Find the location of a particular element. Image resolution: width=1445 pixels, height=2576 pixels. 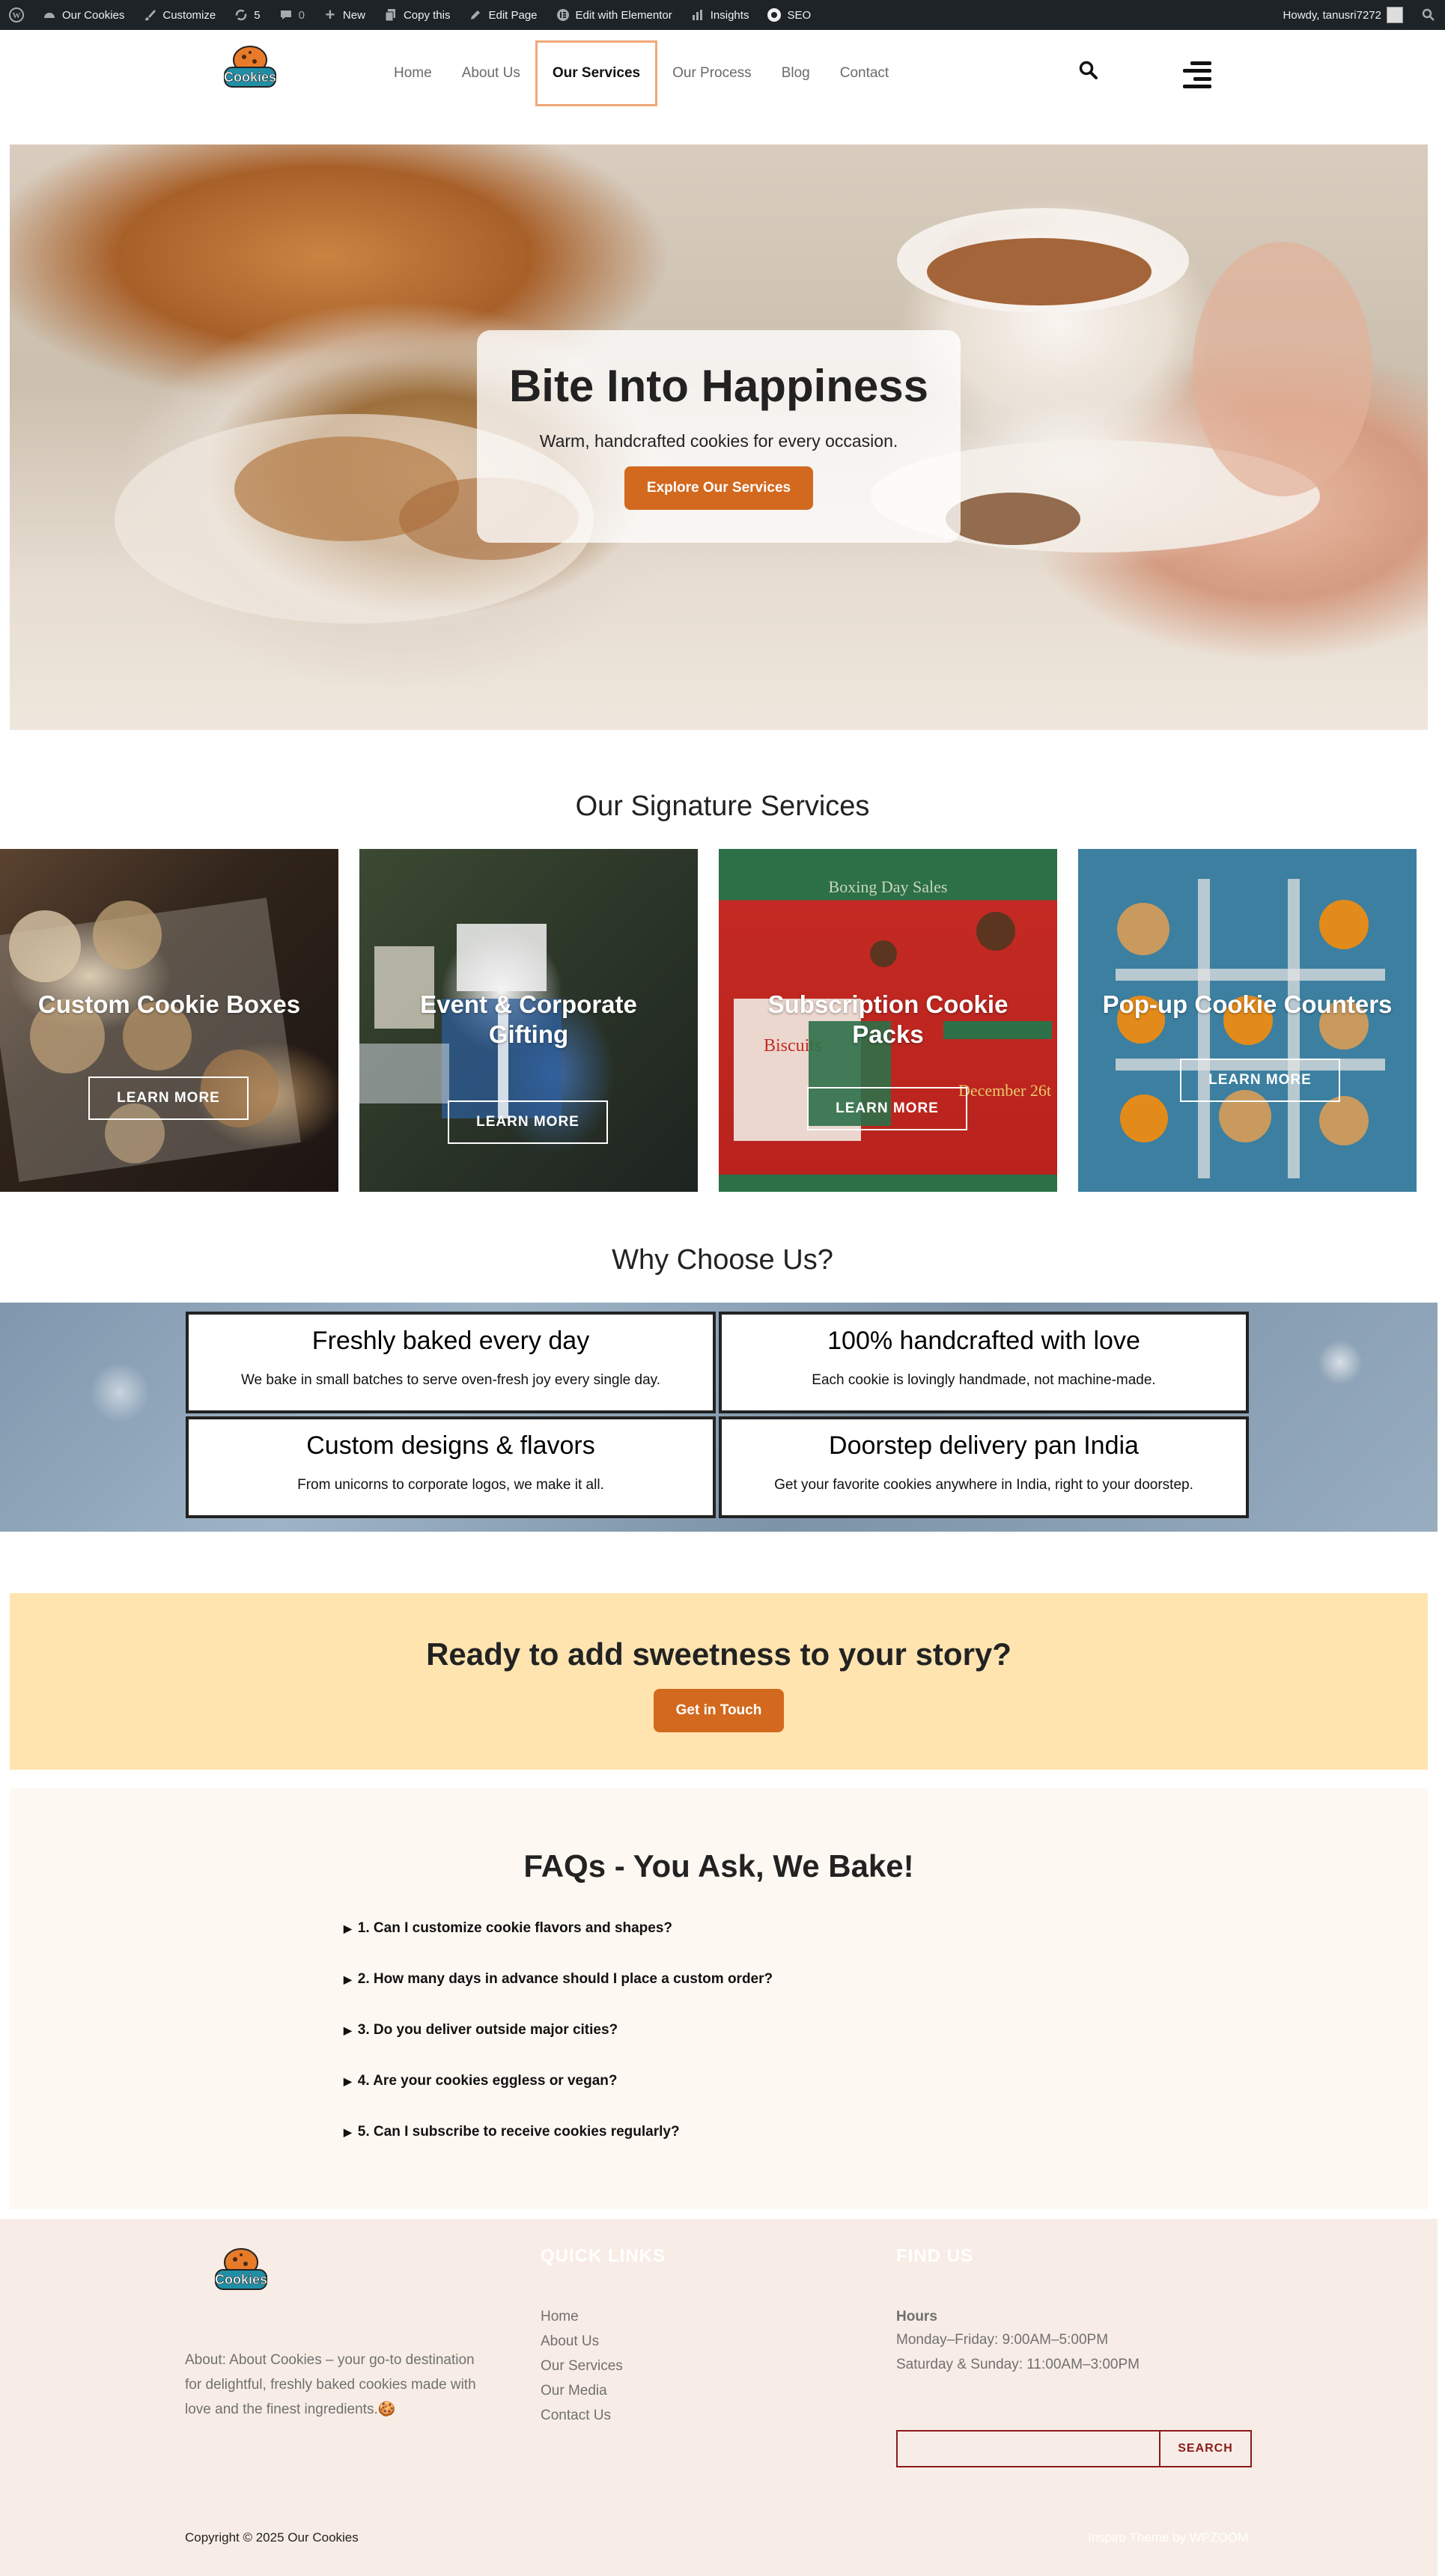

customize-link: Customize is located at coordinates (179, 15).